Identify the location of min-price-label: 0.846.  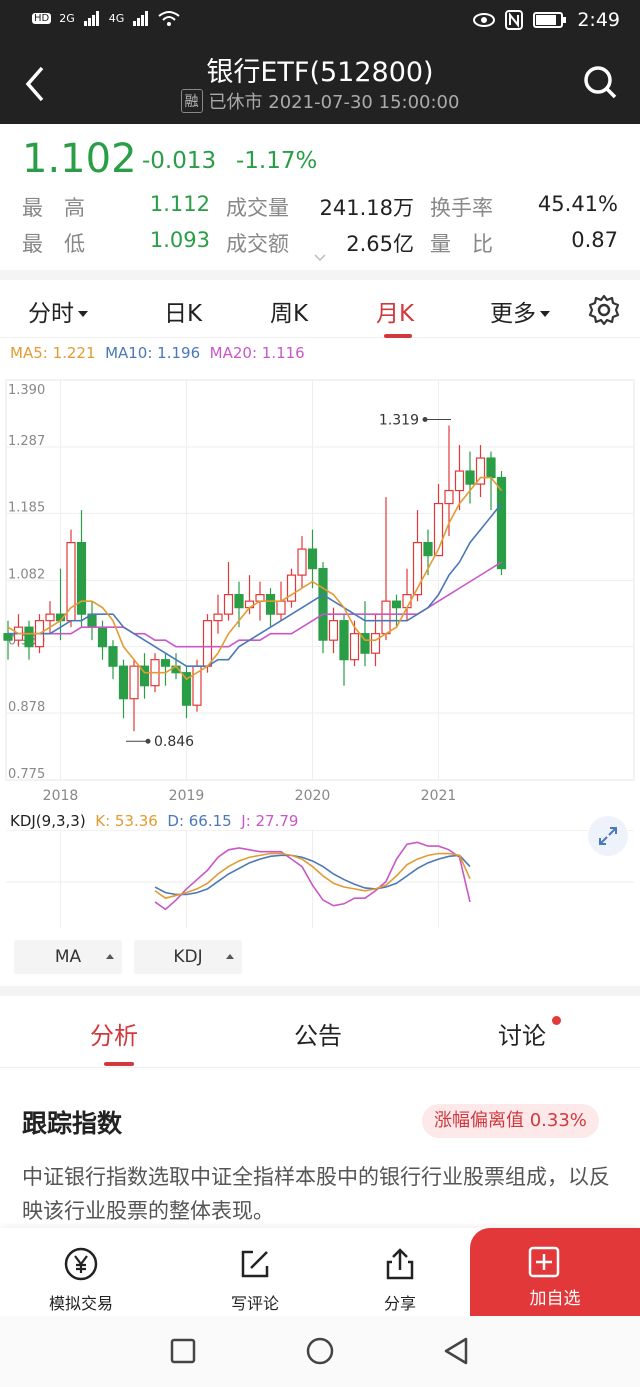
(174, 742).